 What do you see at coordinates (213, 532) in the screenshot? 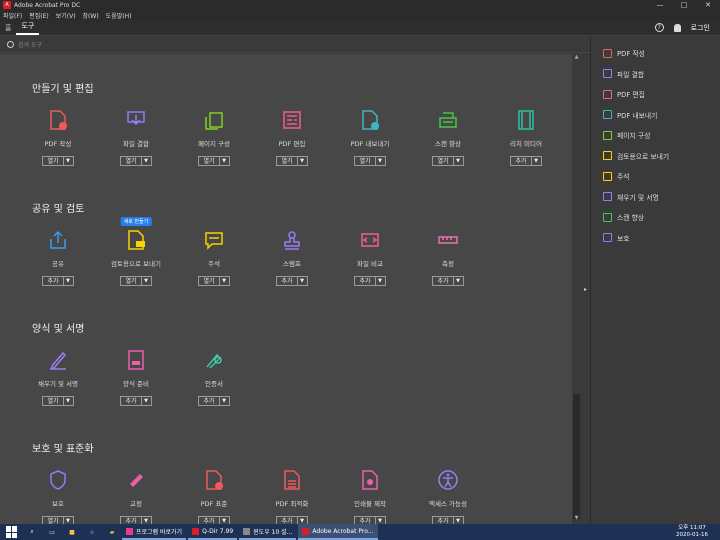
I see `taskbar-app: Q-Dir 7.99` at bounding box center [213, 532].